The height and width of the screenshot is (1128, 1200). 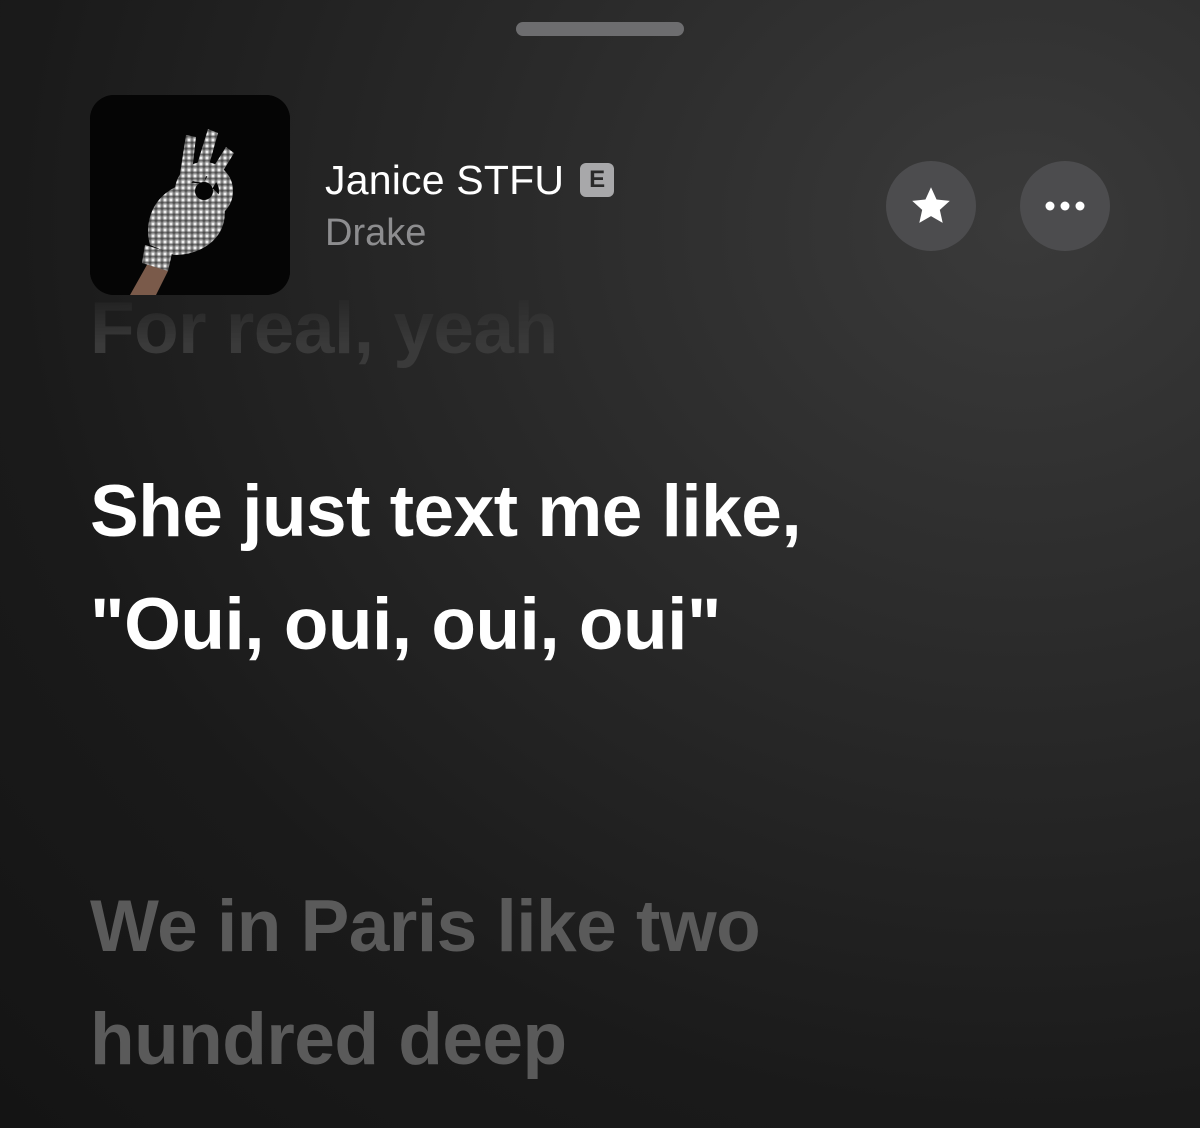 I want to click on next-lyric-line: We in Paris like two hundred deep, so click(x=520, y=983).